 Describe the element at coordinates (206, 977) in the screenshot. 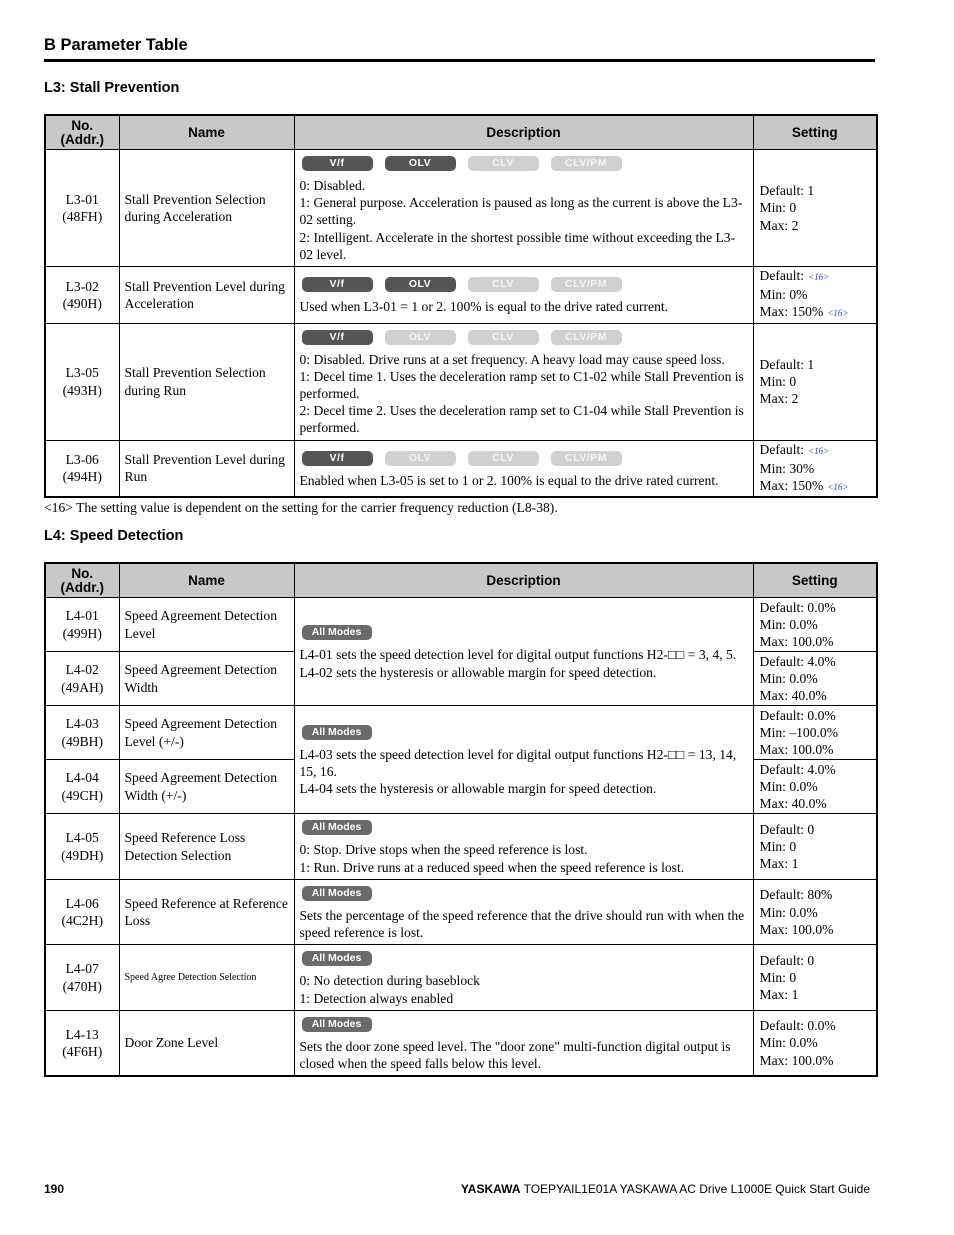

I see `param-name: Speed Agree Detection Selection` at that location.